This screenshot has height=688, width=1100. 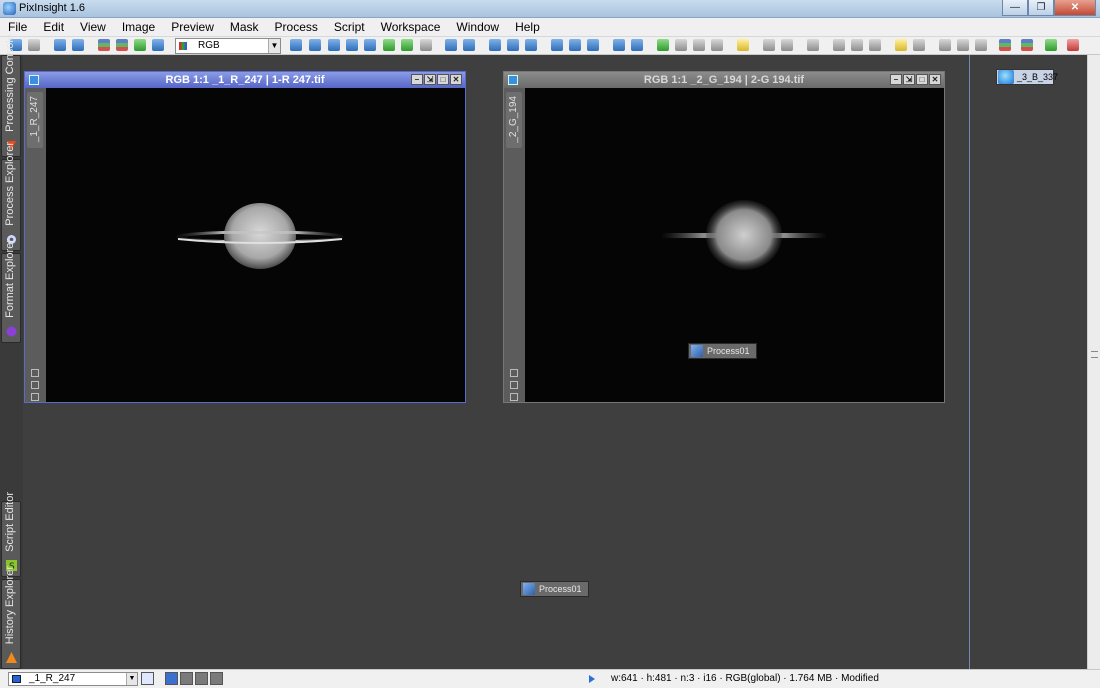 What do you see at coordinates (78, 45) in the screenshot?
I see `duplicate-icon` at bounding box center [78, 45].